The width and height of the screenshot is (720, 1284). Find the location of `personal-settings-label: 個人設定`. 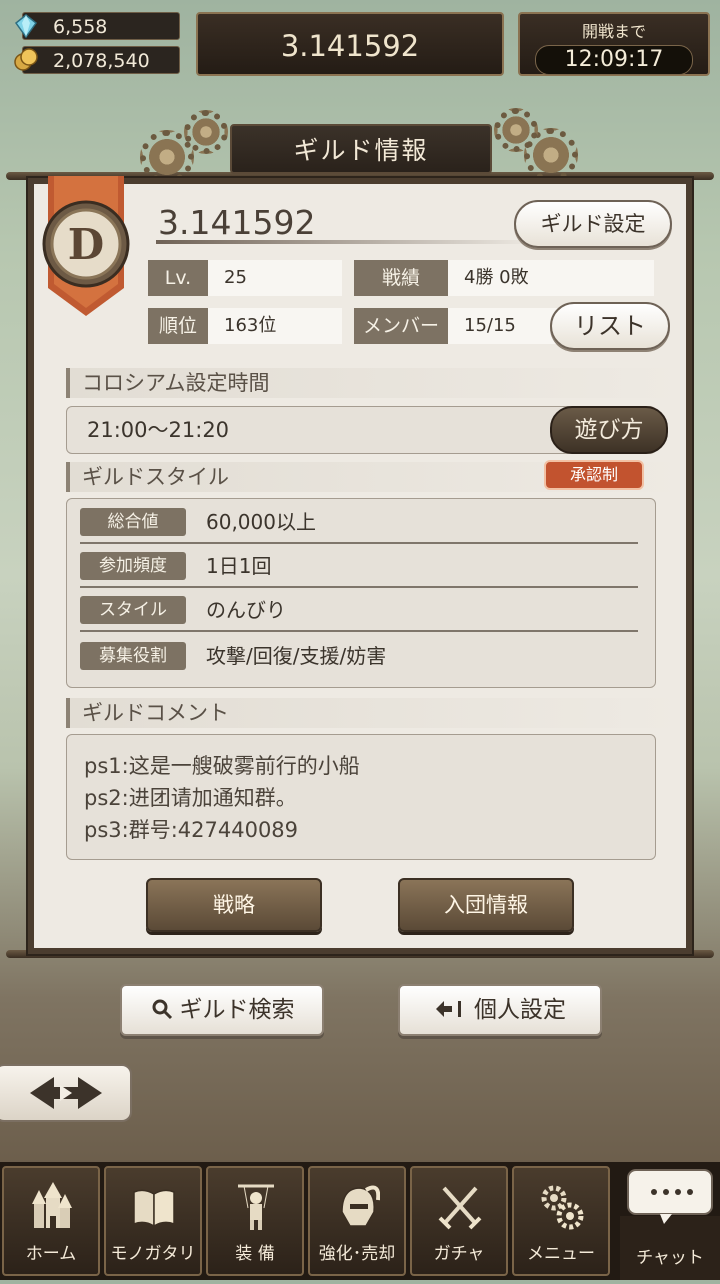

personal-settings-label: 個人設定 is located at coordinates (520, 1010).